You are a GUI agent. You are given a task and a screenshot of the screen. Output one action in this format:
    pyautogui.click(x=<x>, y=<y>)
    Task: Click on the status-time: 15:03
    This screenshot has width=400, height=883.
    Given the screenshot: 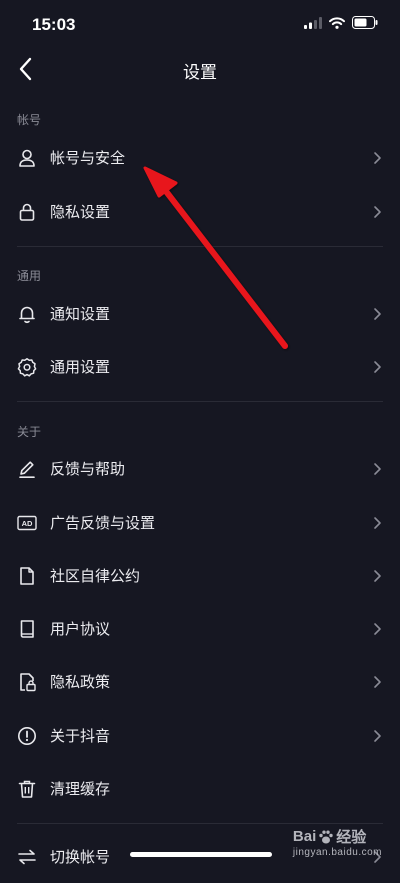 What is the action you would take?
    pyautogui.click(x=54, y=24)
    